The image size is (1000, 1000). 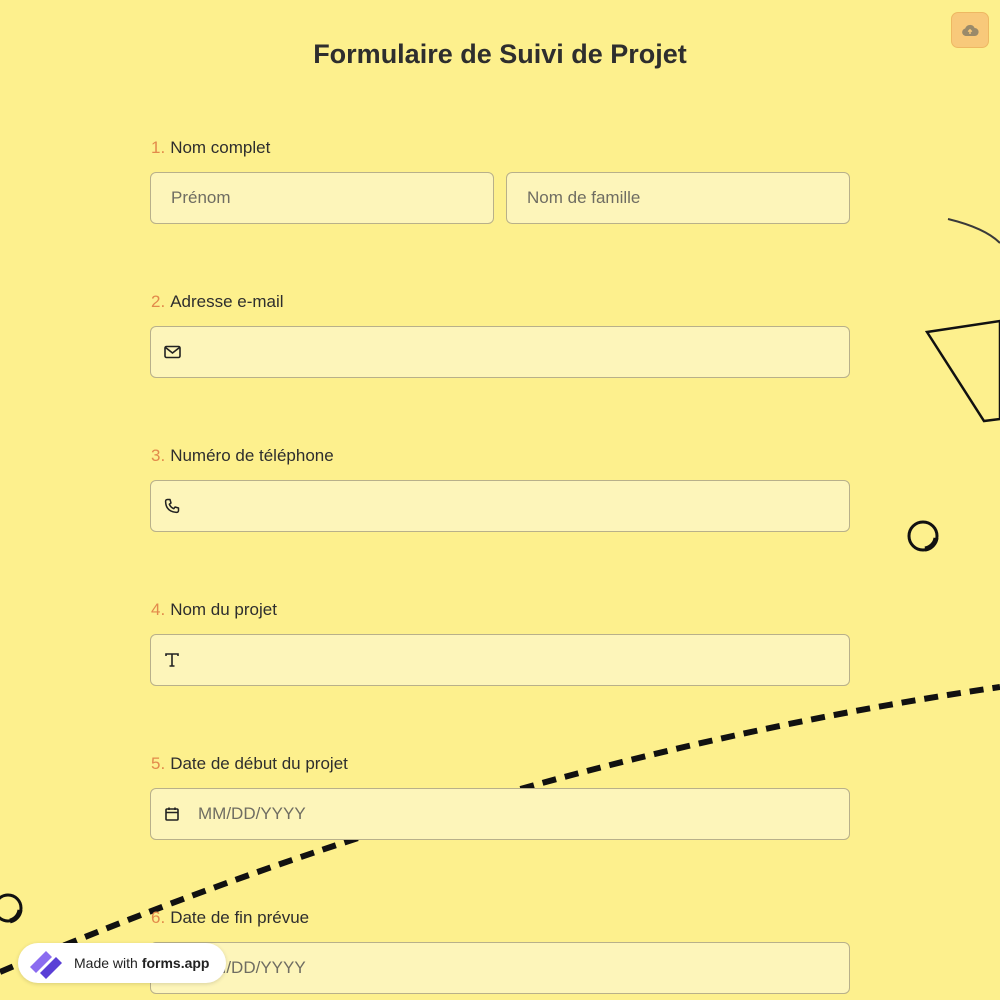 What do you see at coordinates (500, 352) in the screenshot?
I see `email-field` at bounding box center [500, 352].